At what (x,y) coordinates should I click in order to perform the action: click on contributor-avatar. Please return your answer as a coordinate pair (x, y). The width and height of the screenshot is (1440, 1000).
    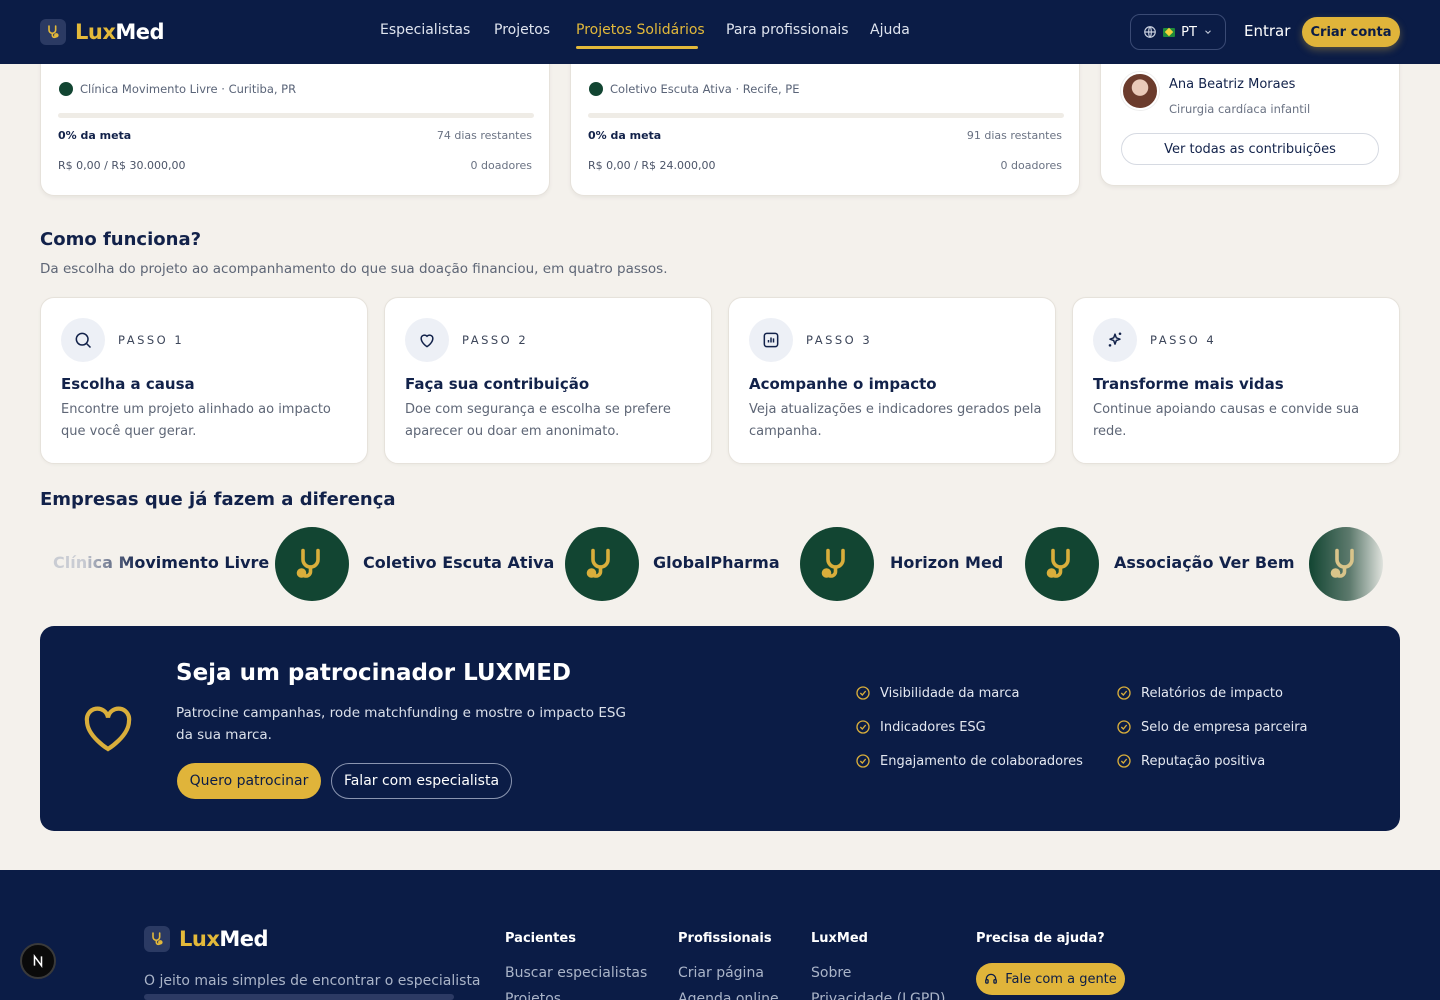
    Looking at the image, I should click on (1140, 91).